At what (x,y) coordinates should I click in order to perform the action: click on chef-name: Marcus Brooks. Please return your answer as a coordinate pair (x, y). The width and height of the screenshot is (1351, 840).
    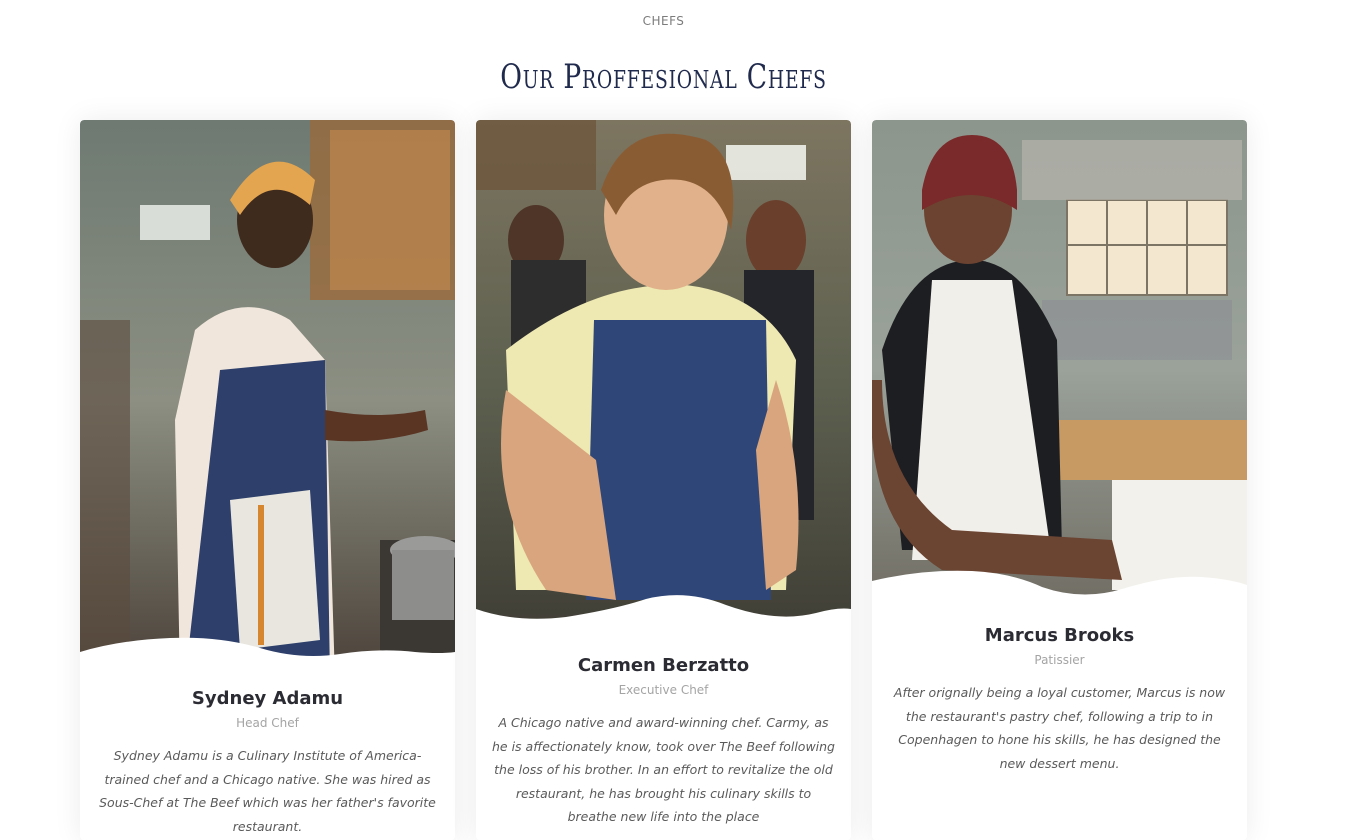
    Looking at the image, I should click on (1059, 635).